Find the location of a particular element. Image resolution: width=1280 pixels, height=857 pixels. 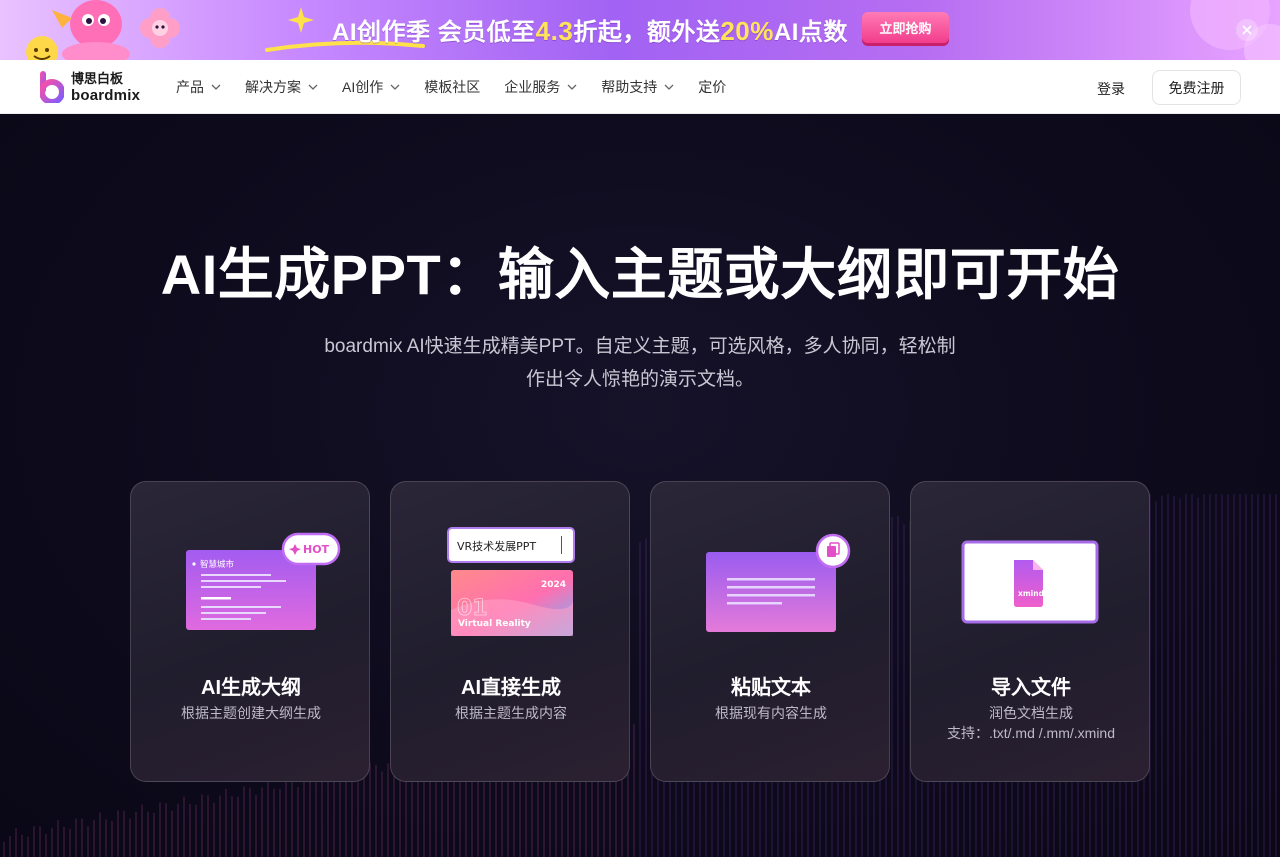

promo-banner: AI创作季 会员低至4.3折起，额外送20%AI点数 立即抢购 is located at coordinates (640, 30).